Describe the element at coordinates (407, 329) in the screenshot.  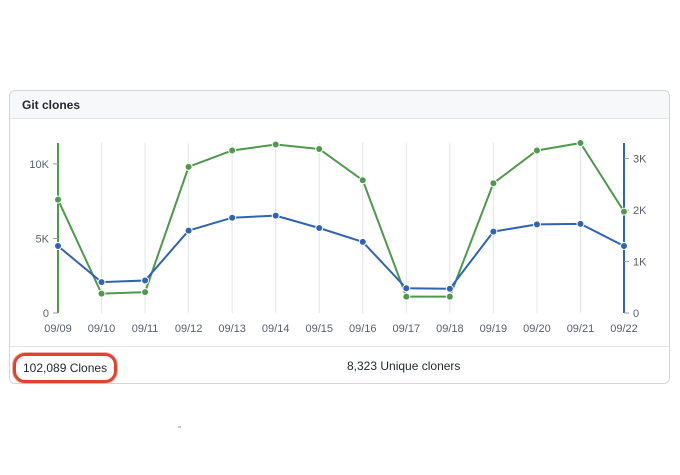
I see `x-tick-label: 09/17` at that location.